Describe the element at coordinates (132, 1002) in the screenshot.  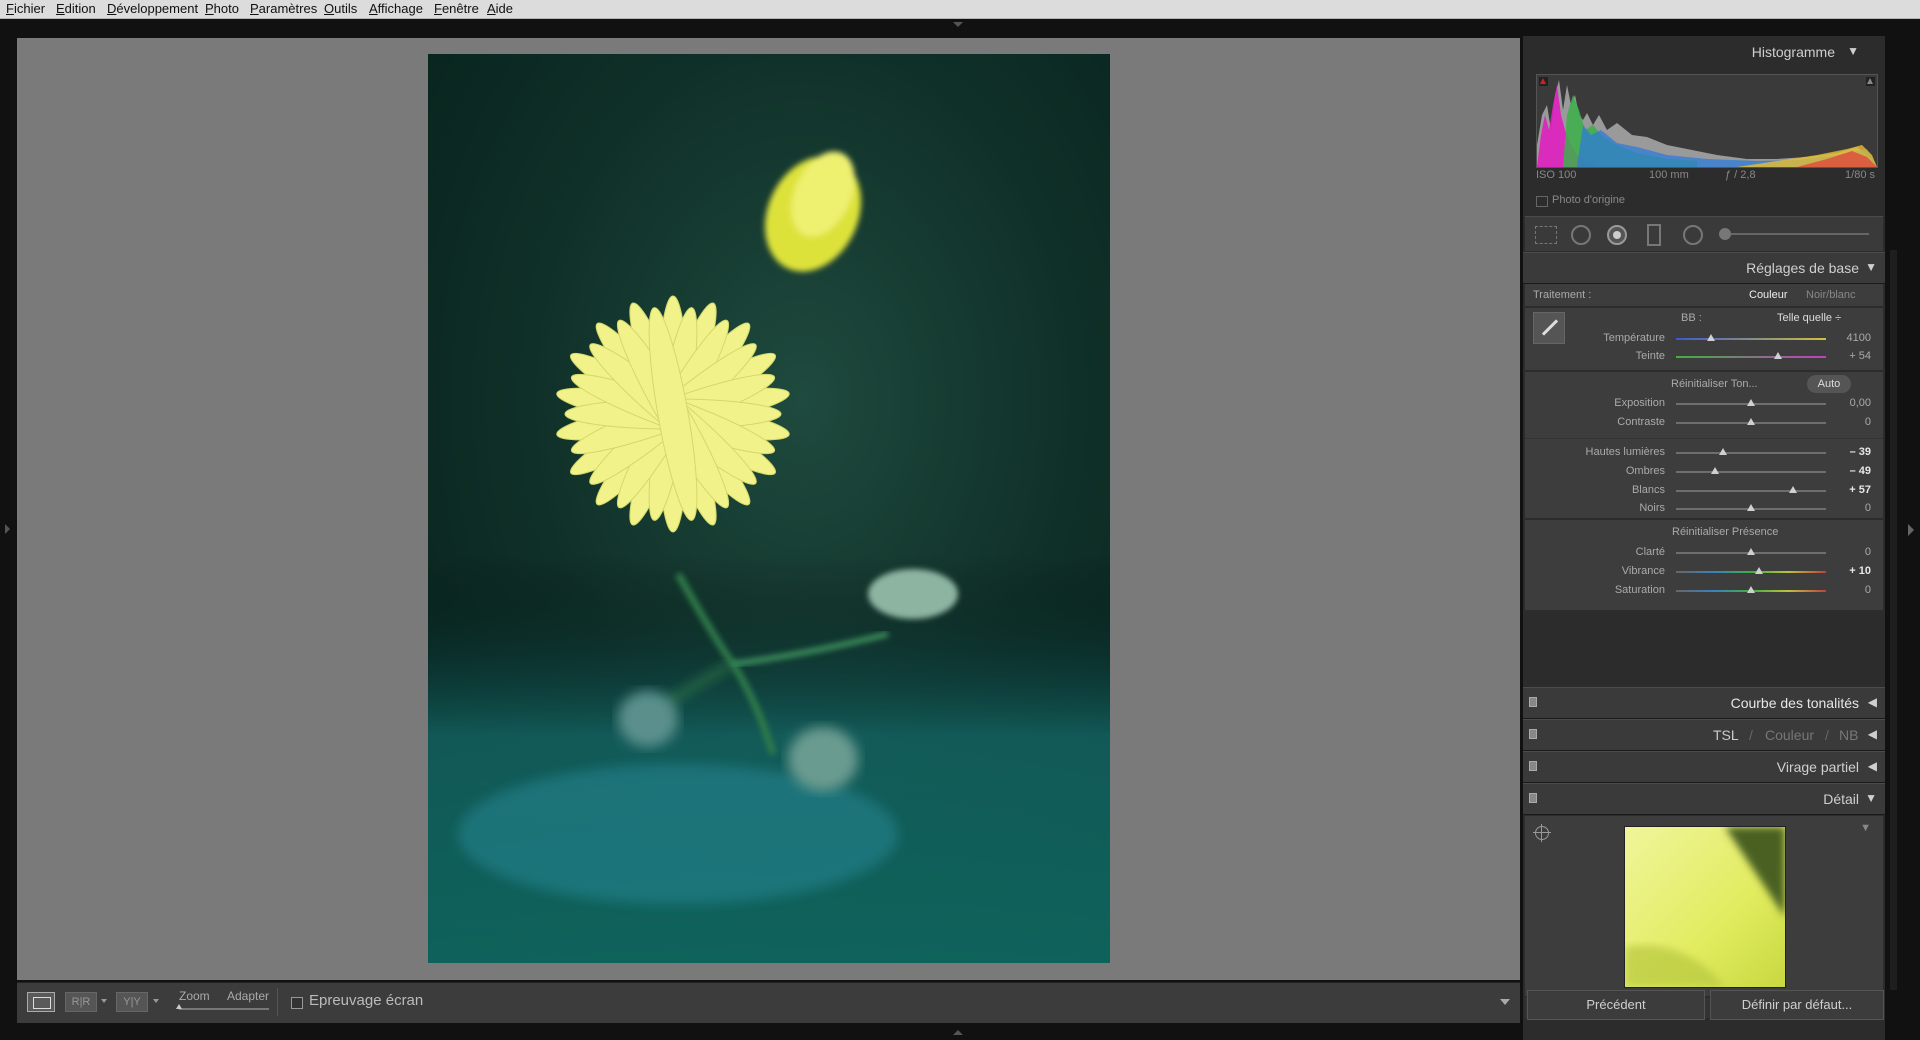
I see `before-after-tb-icon: Y|Y` at that location.